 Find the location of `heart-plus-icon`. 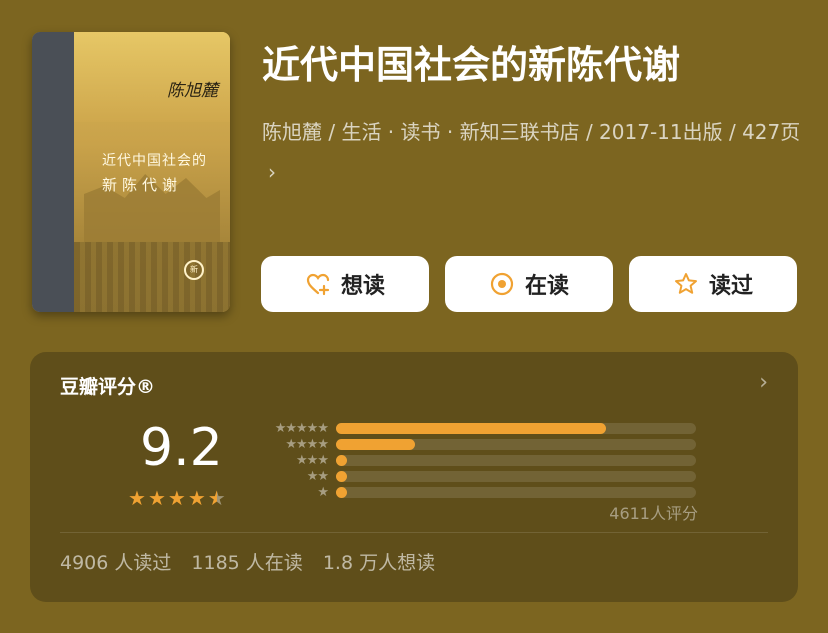

heart-plus-icon is located at coordinates (318, 284).